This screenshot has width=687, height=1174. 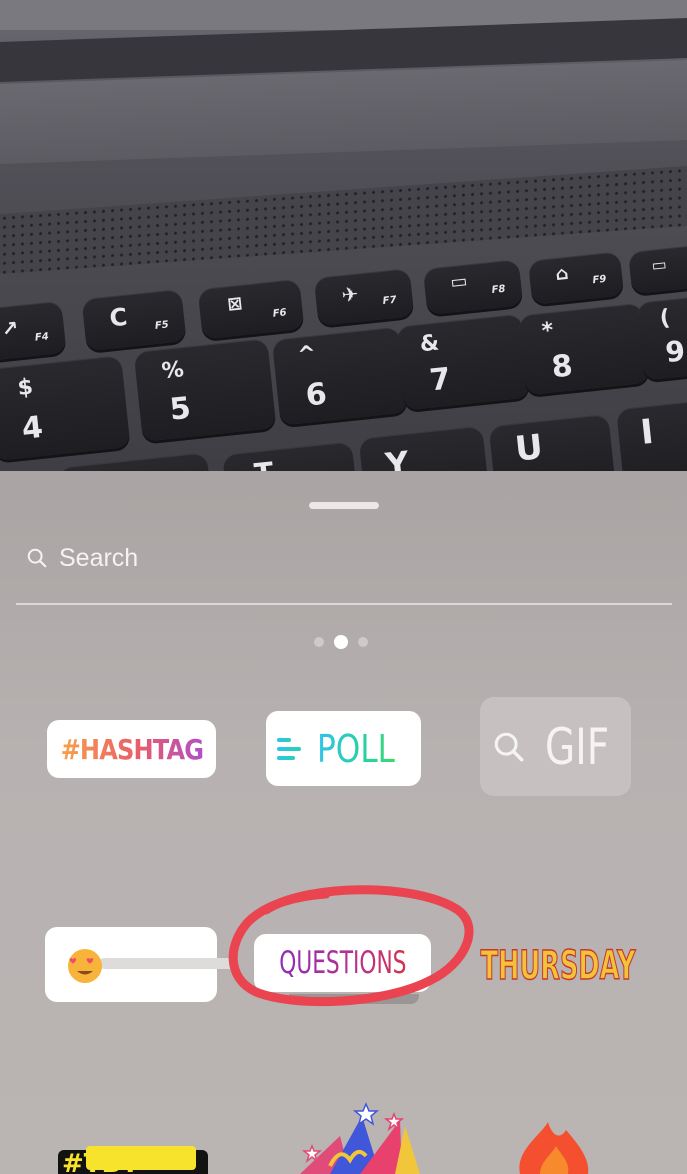 I want to click on key-f7: ✈ F7, so click(x=364, y=297).